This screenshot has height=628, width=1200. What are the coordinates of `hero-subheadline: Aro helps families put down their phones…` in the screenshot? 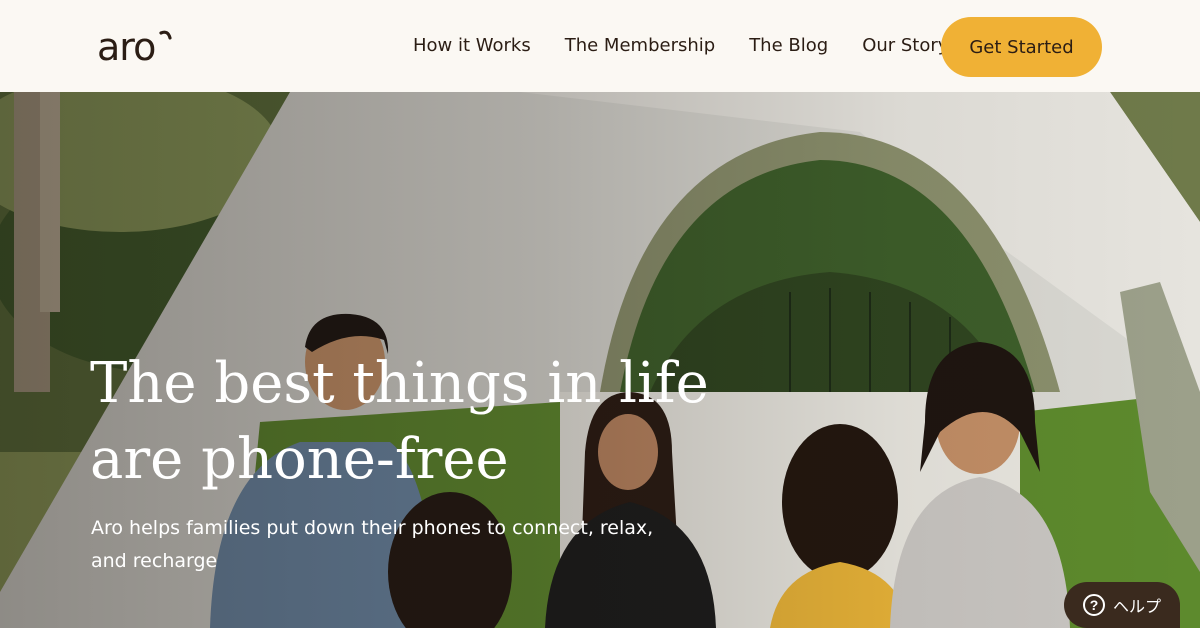 It's located at (372, 544).